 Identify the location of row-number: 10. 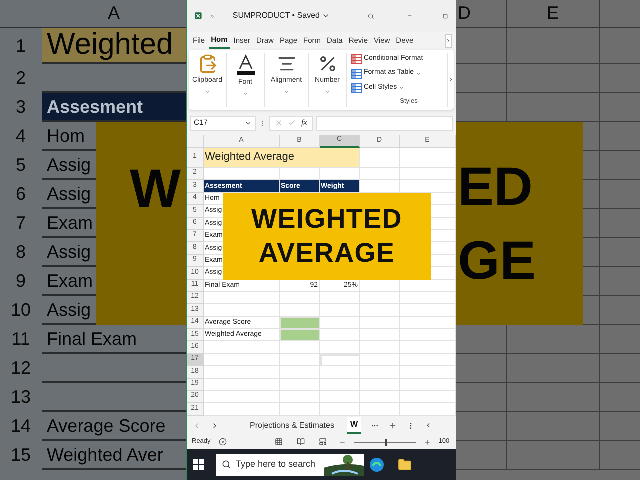
(21, 310).